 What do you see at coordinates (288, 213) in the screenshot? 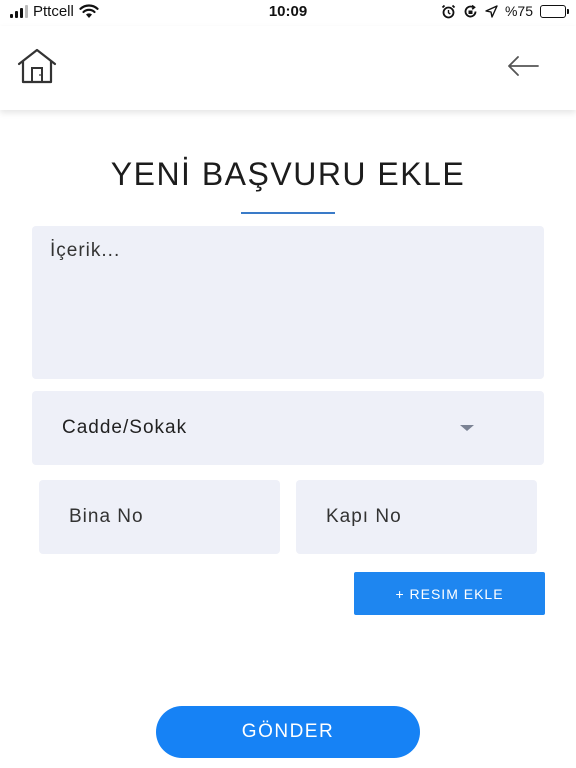
I see `title-underline` at bounding box center [288, 213].